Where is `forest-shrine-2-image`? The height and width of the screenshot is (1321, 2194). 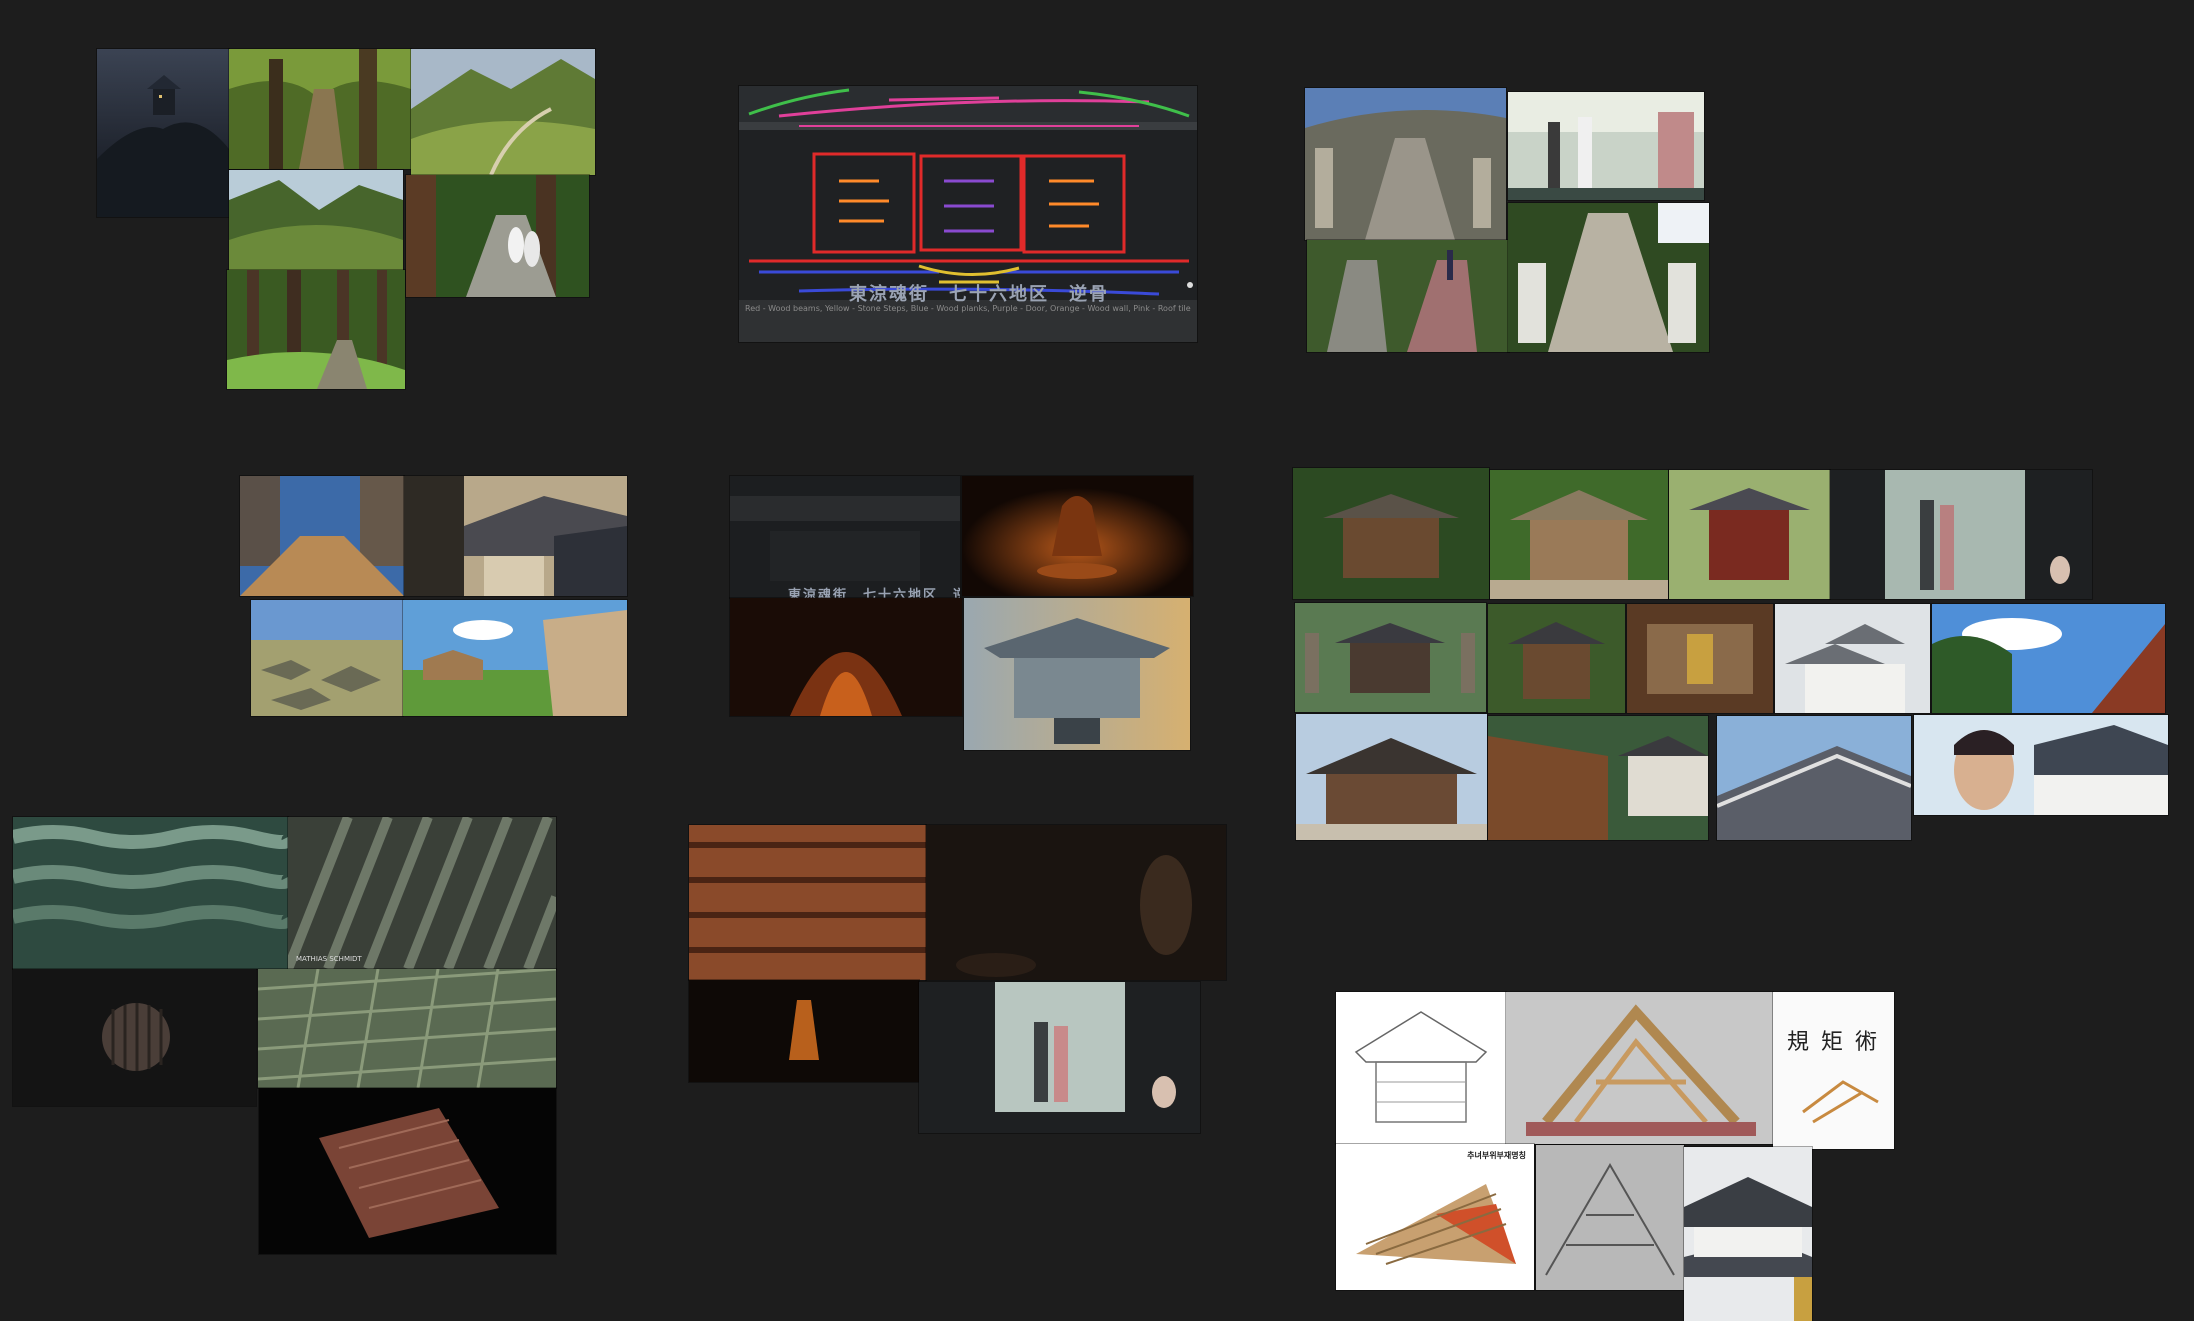 forest-shrine-2-image is located at coordinates (1579, 534).